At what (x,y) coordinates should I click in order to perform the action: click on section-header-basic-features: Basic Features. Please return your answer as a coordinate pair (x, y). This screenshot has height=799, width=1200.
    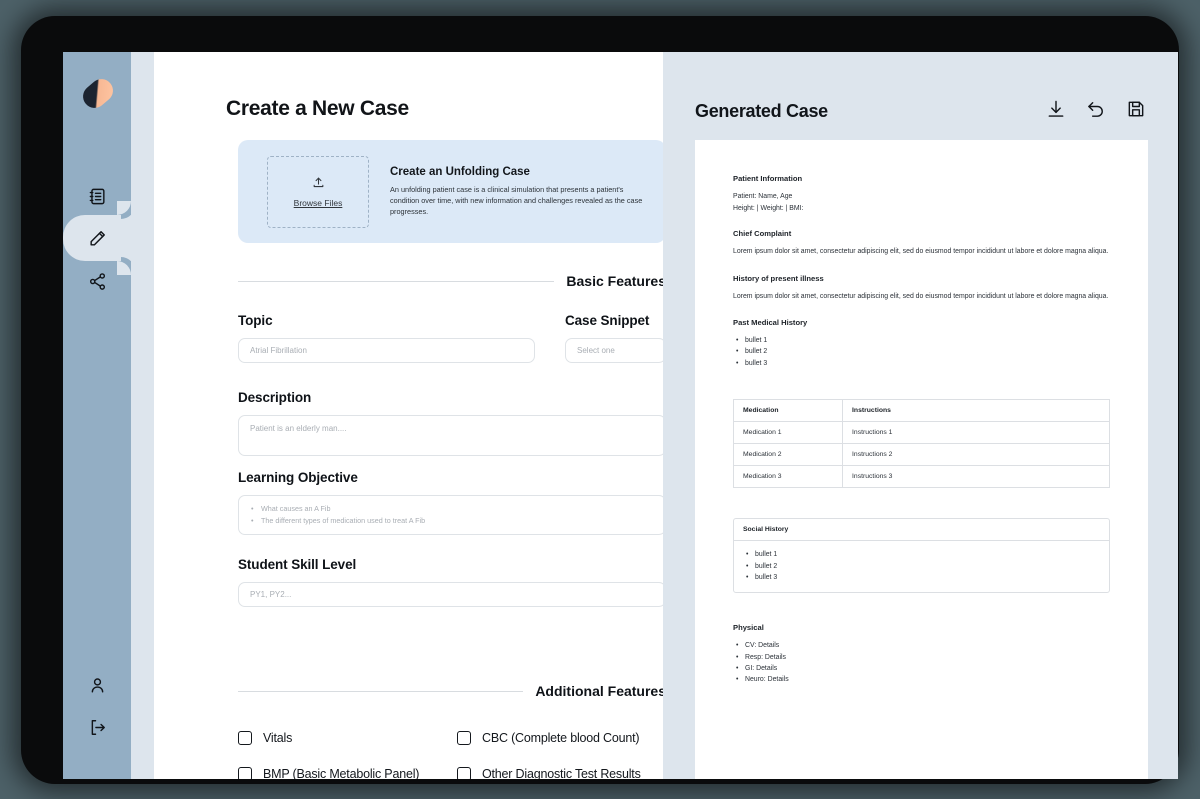
    Looking at the image, I should click on (450, 281).